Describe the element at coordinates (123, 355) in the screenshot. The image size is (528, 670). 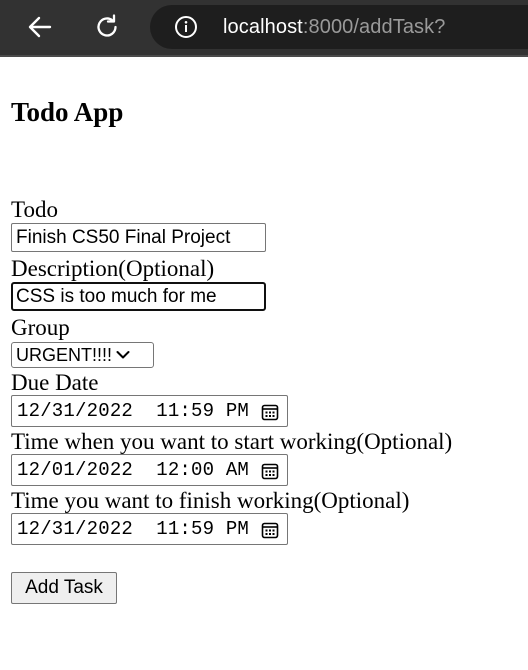
I see `chevron-down-icon` at that location.